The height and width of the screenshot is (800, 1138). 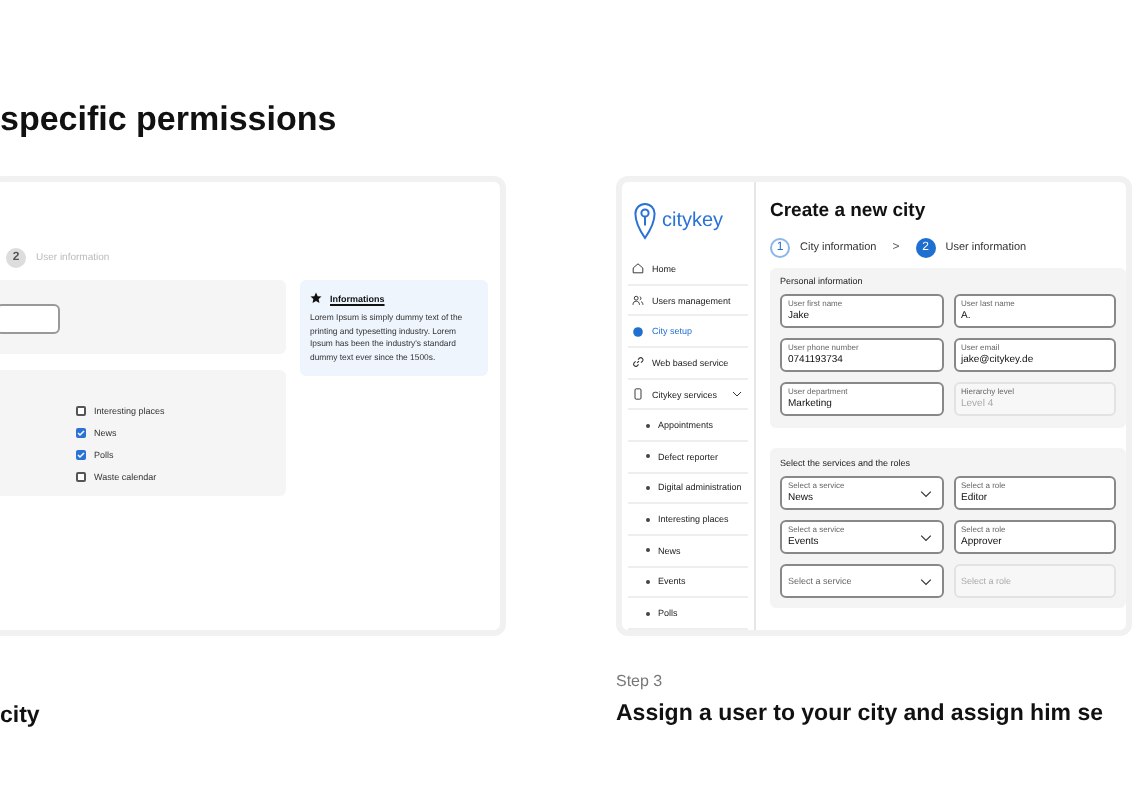 What do you see at coordinates (638, 362) in the screenshot?
I see `link-icon` at bounding box center [638, 362].